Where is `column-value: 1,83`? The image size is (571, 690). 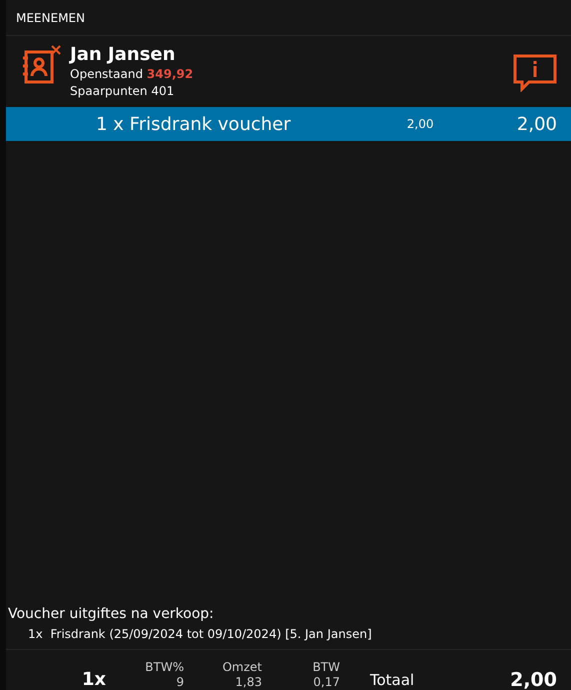
column-value: 1,83 is located at coordinates (248, 682).